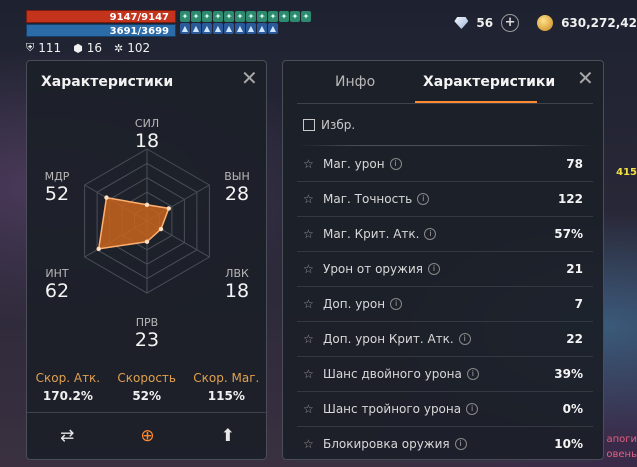  Describe the element at coordinates (354, 164) in the screenshot. I see `stat-name: Маг. урон` at that location.